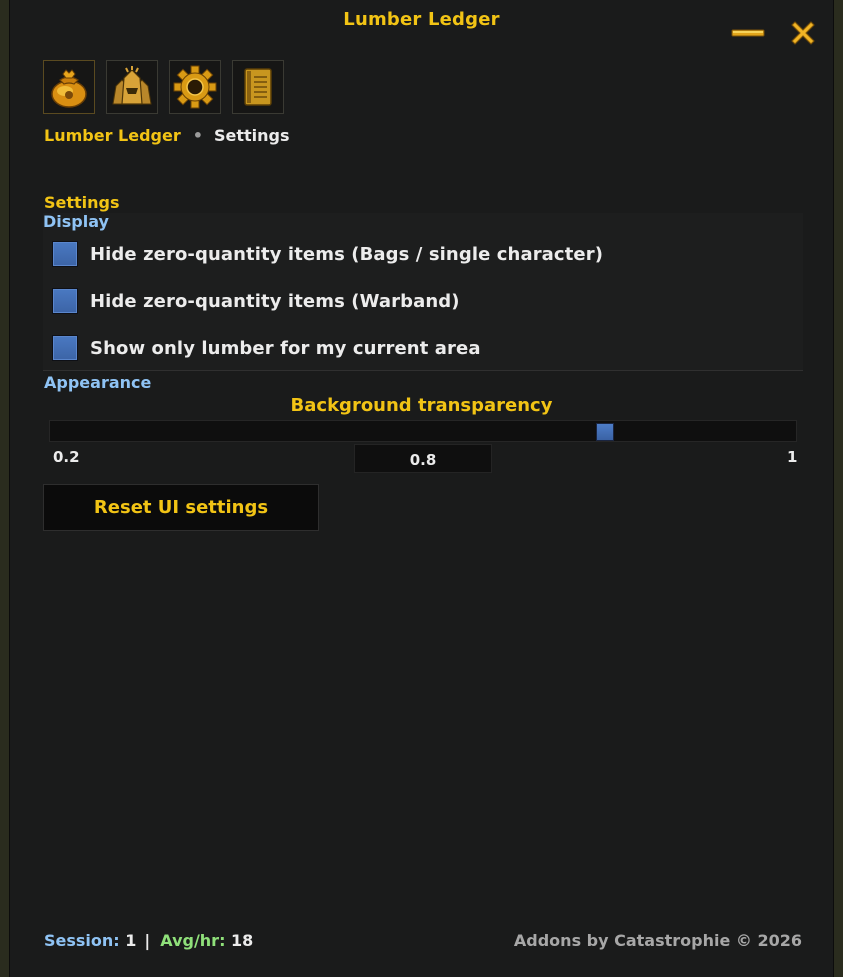 Image resolution: width=843 pixels, height=977 pixels. What do you see at coordinates (76, 221) in the screenshot?
I see `display-section-title: Display` at bounding box center [76, 221].